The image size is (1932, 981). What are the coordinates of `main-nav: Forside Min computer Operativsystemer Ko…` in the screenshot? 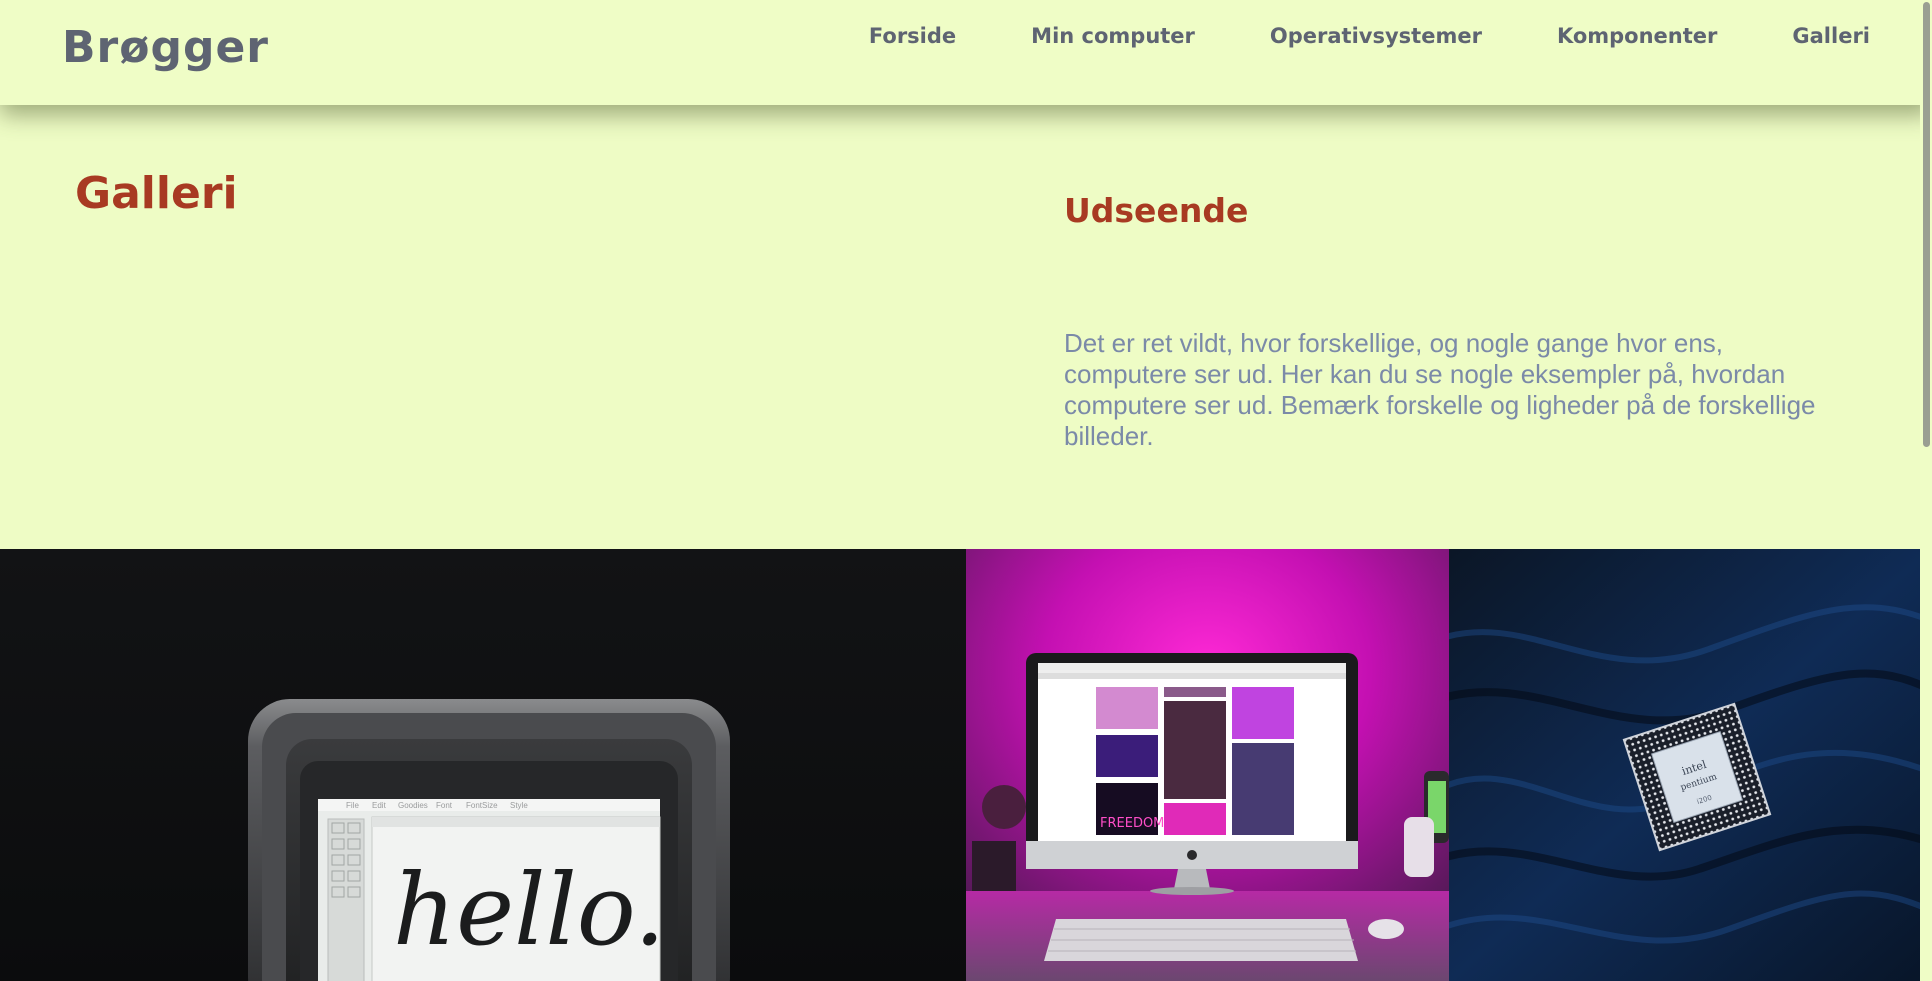 It's located at (1332, 36).